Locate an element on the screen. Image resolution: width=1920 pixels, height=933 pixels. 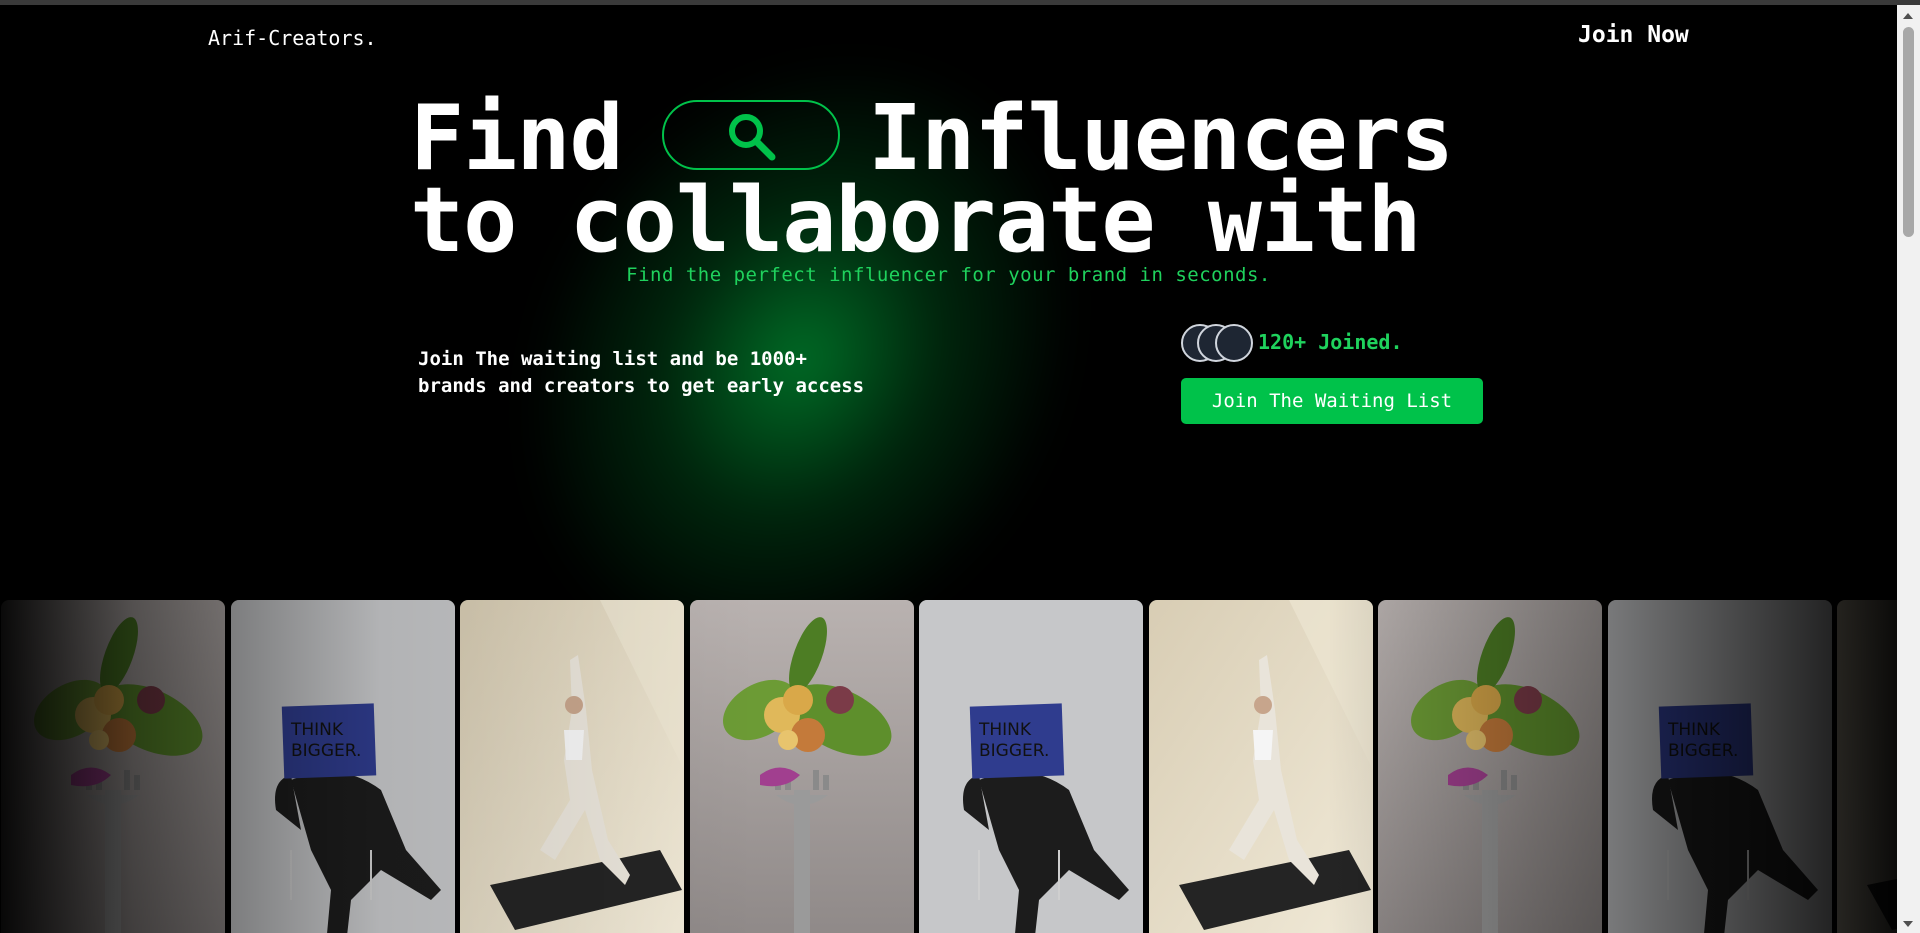
scrollbar-thumb is located at coordinates (1908, 132).